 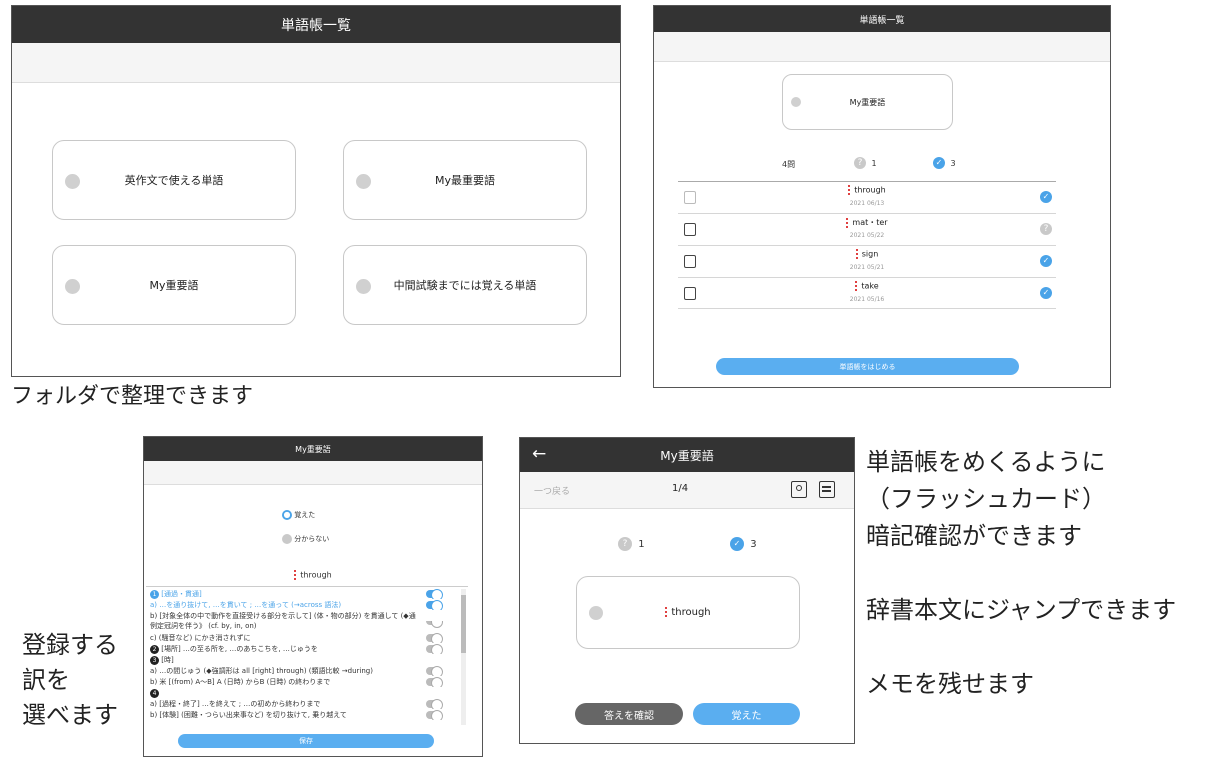 What do you see at coordinates (248, 715) in the screenshot?
I see `meaning-text: b) [体験] (困難・つらい出来事など) を切り抜けて, 乗り越えて` at bounding box center [248, 715].